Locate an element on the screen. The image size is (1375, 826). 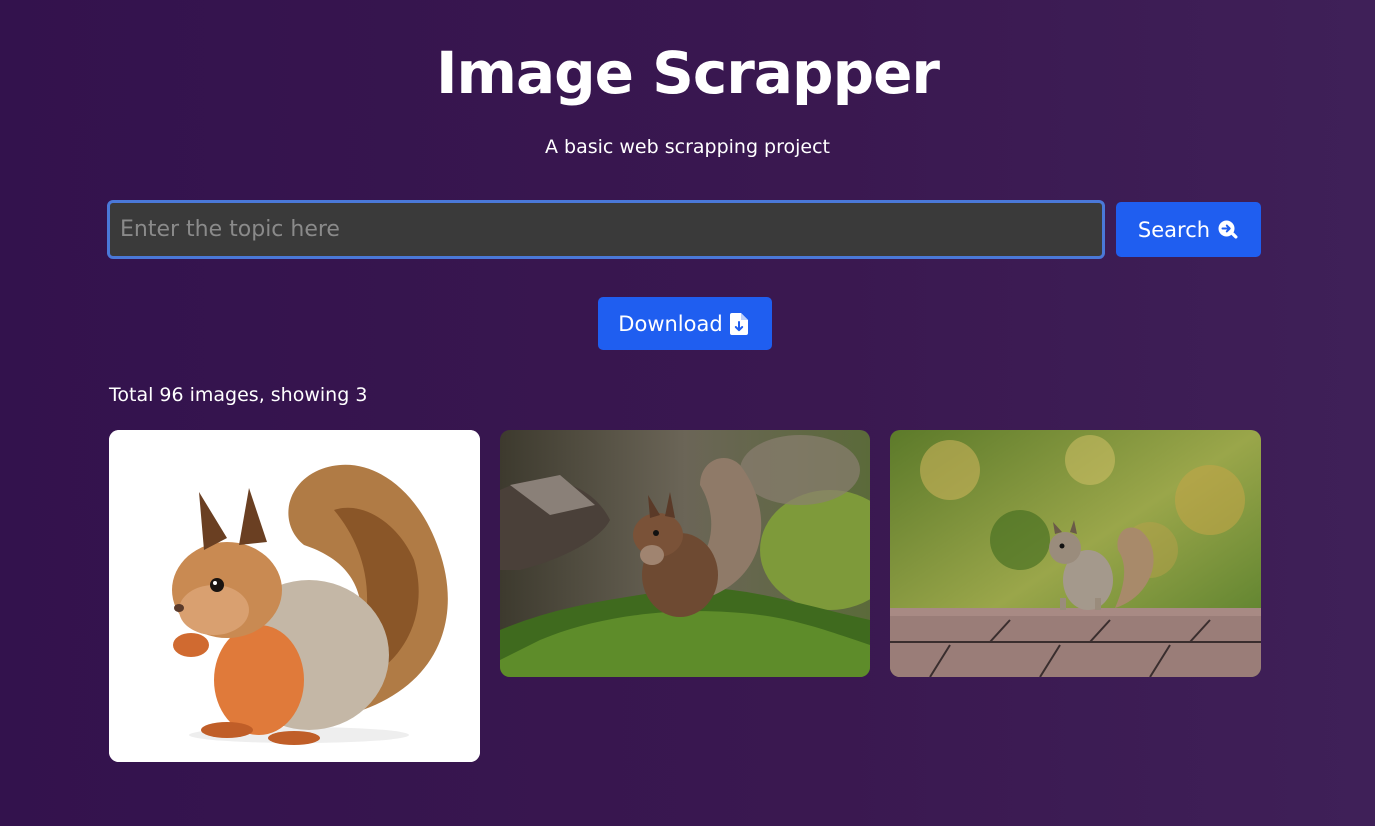
search-button: Search is located at coordinates (1188, 229).